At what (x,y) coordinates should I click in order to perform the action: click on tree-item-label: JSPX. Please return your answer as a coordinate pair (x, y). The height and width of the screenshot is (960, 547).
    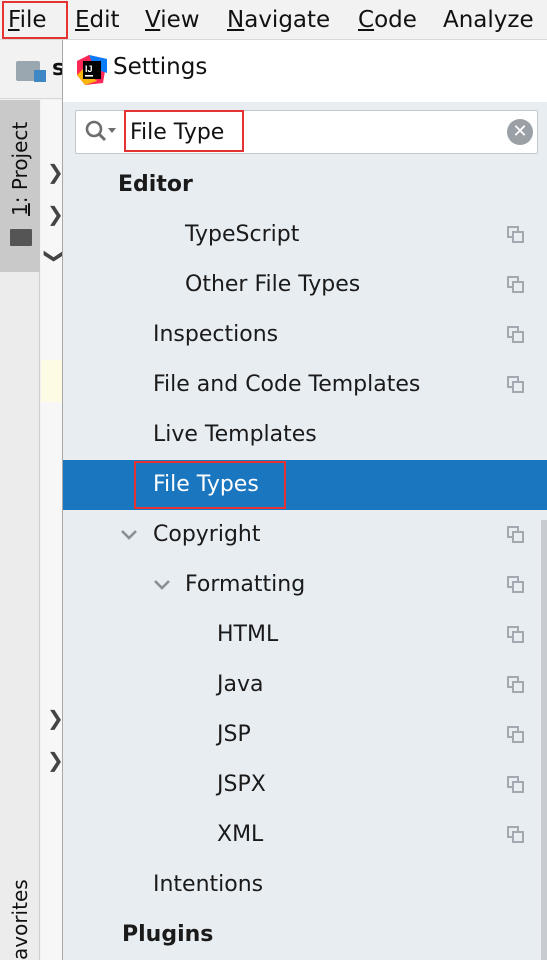
    Looking at the image, I should click on (241, 784).